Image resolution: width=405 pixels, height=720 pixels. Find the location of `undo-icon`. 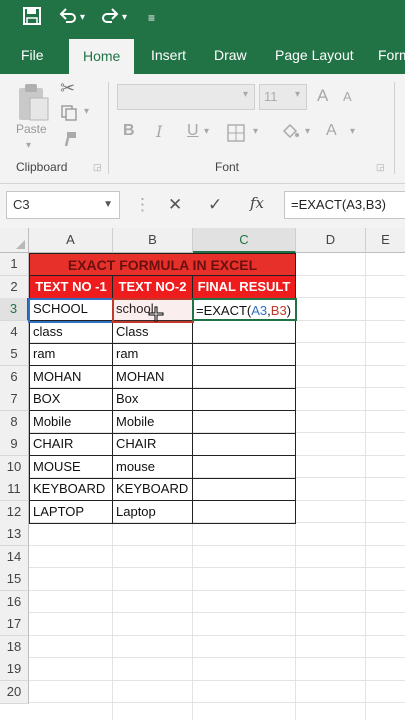

undo-icon is located at coordinates (68, 19).